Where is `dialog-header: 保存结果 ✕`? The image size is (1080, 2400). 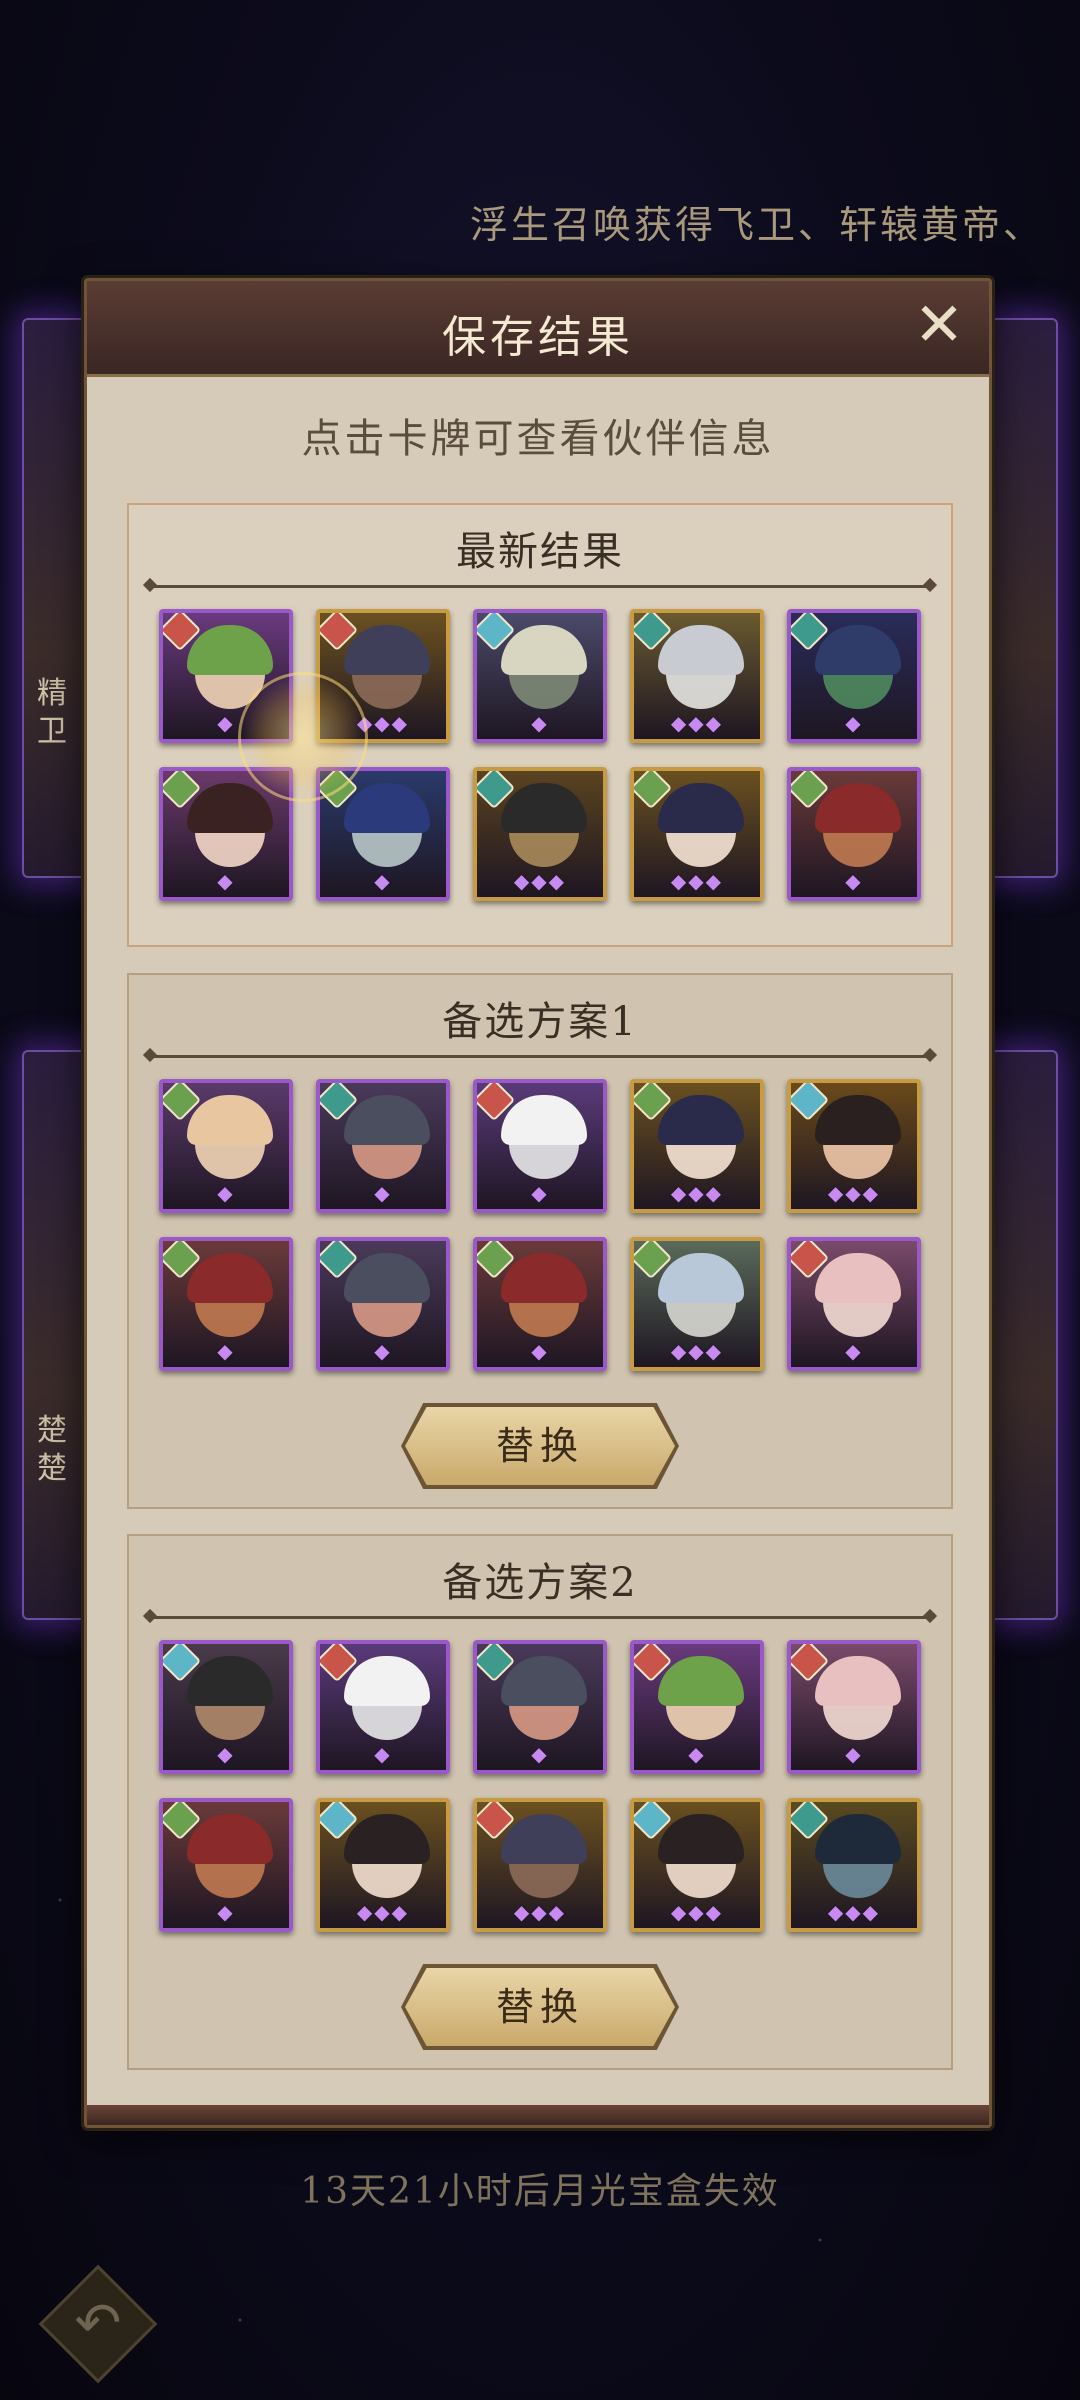
dialog-header: 保存结果 ✕ is located at coordinates (538, 329).